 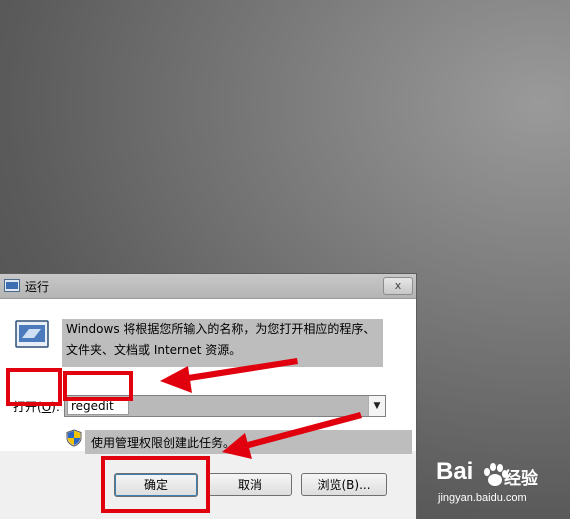 What do you see at coordinates (34, 387) in the screenshot?
I see `open-label-highlight-box` at bounding box center [34, 387].